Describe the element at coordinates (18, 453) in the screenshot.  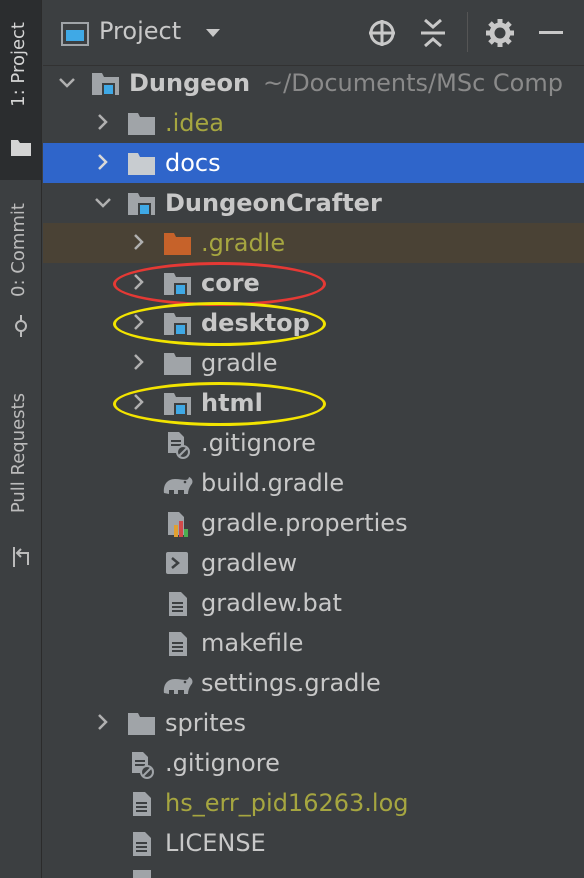
I see `pull-requests-tab-label: Pull Requests` at that location.